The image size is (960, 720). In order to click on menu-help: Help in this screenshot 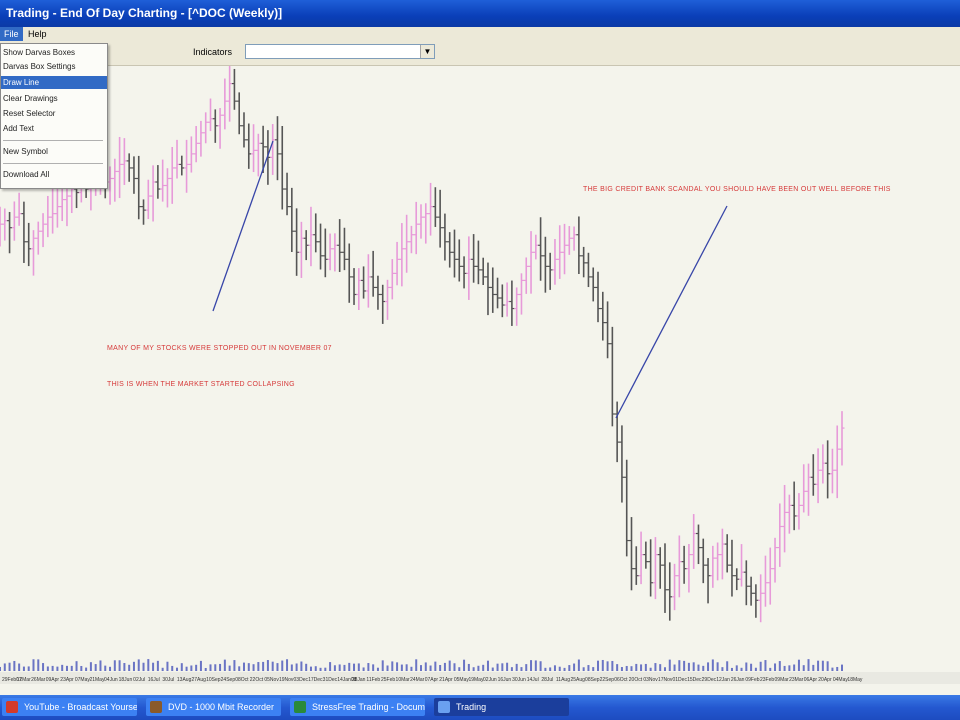, I will do `click(37, 34)`.